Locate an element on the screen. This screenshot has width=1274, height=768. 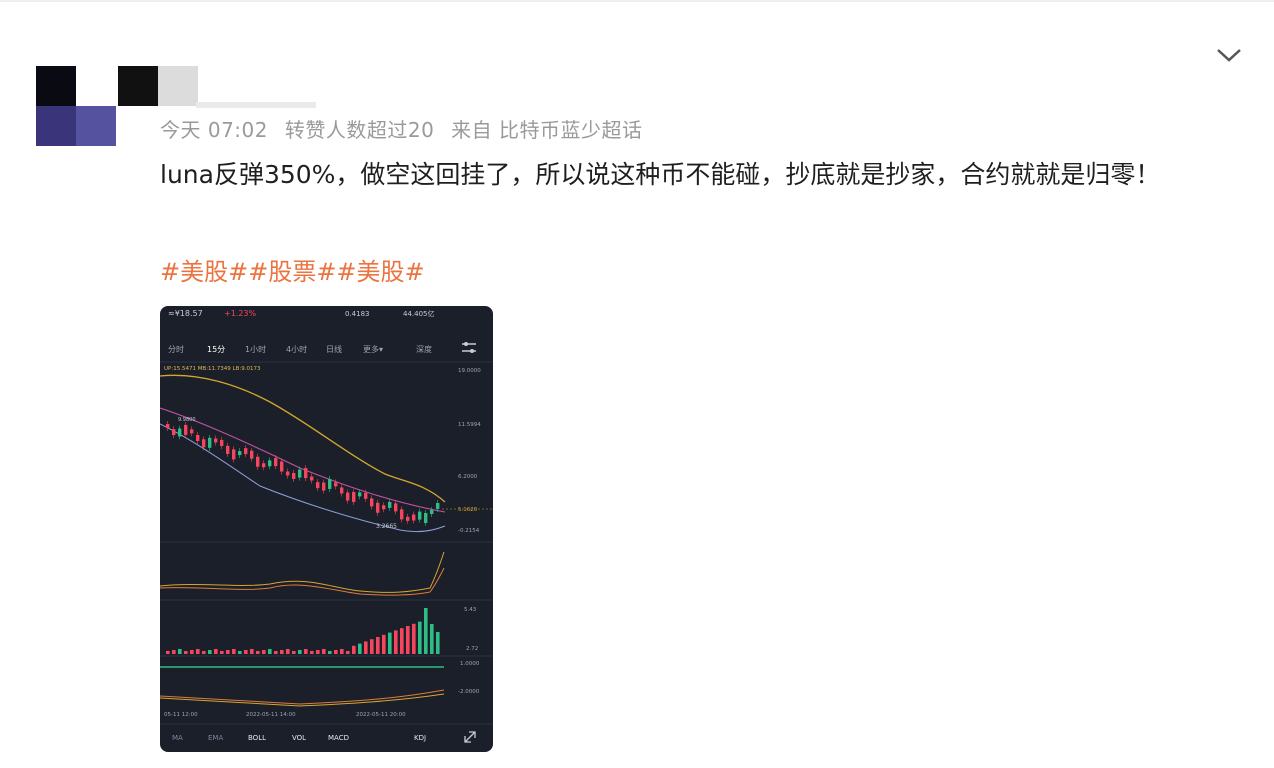
post-source: 来自 比特币蓝少超话 is located at coordinates (546, 130).